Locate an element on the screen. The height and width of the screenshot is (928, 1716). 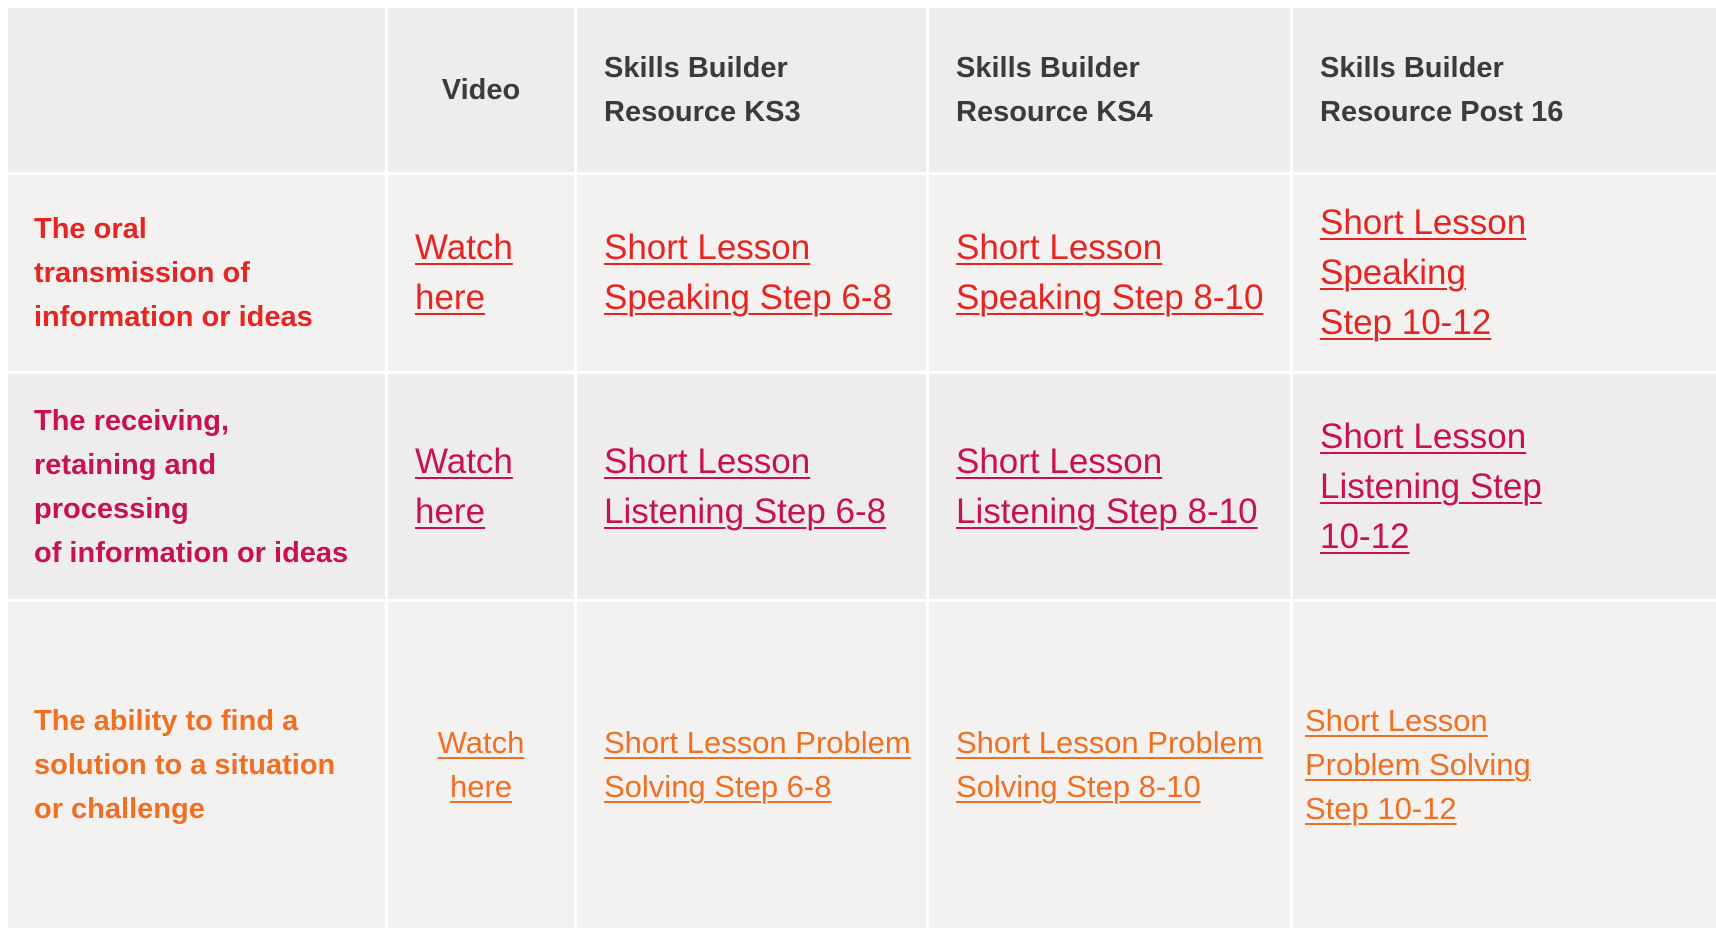
ks4-cell: Short Lesson Problem Solving Step 8-10 is located at coordinates (1109, 765).